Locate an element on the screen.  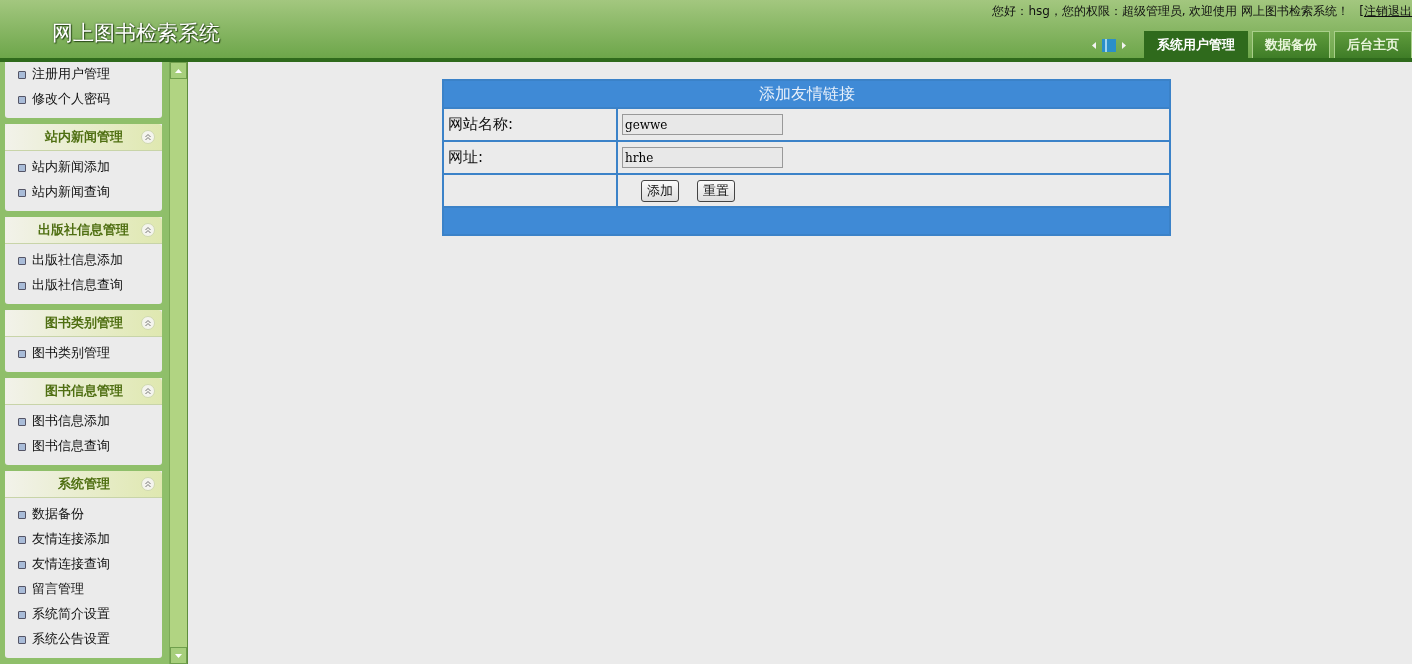
reset-button: 重置 is located at coordinates (716, 190).